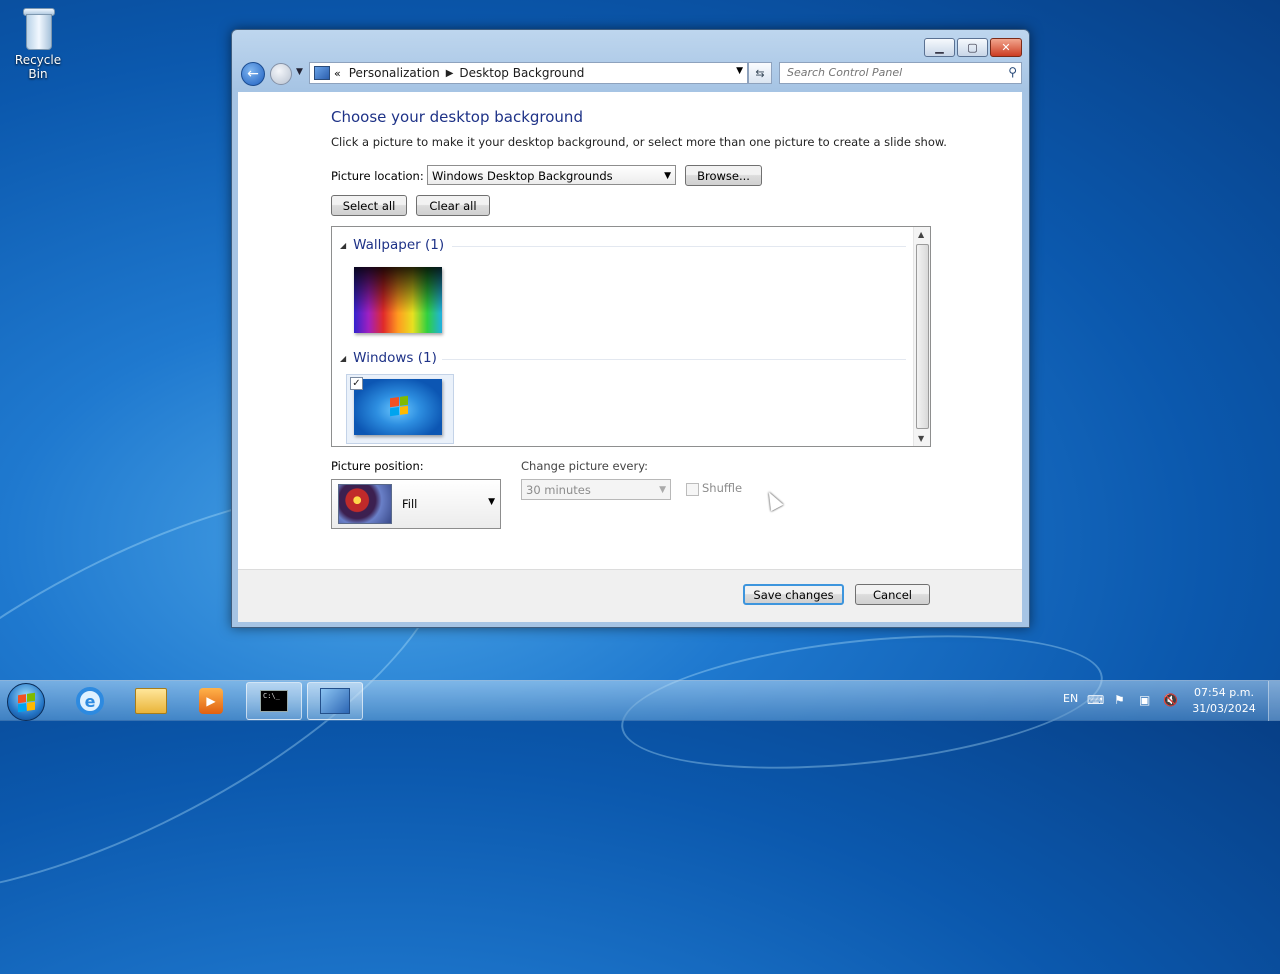 The image size is (1280, 974). I want to click on command-prompt-icon: C:\_, so click(274, 701).